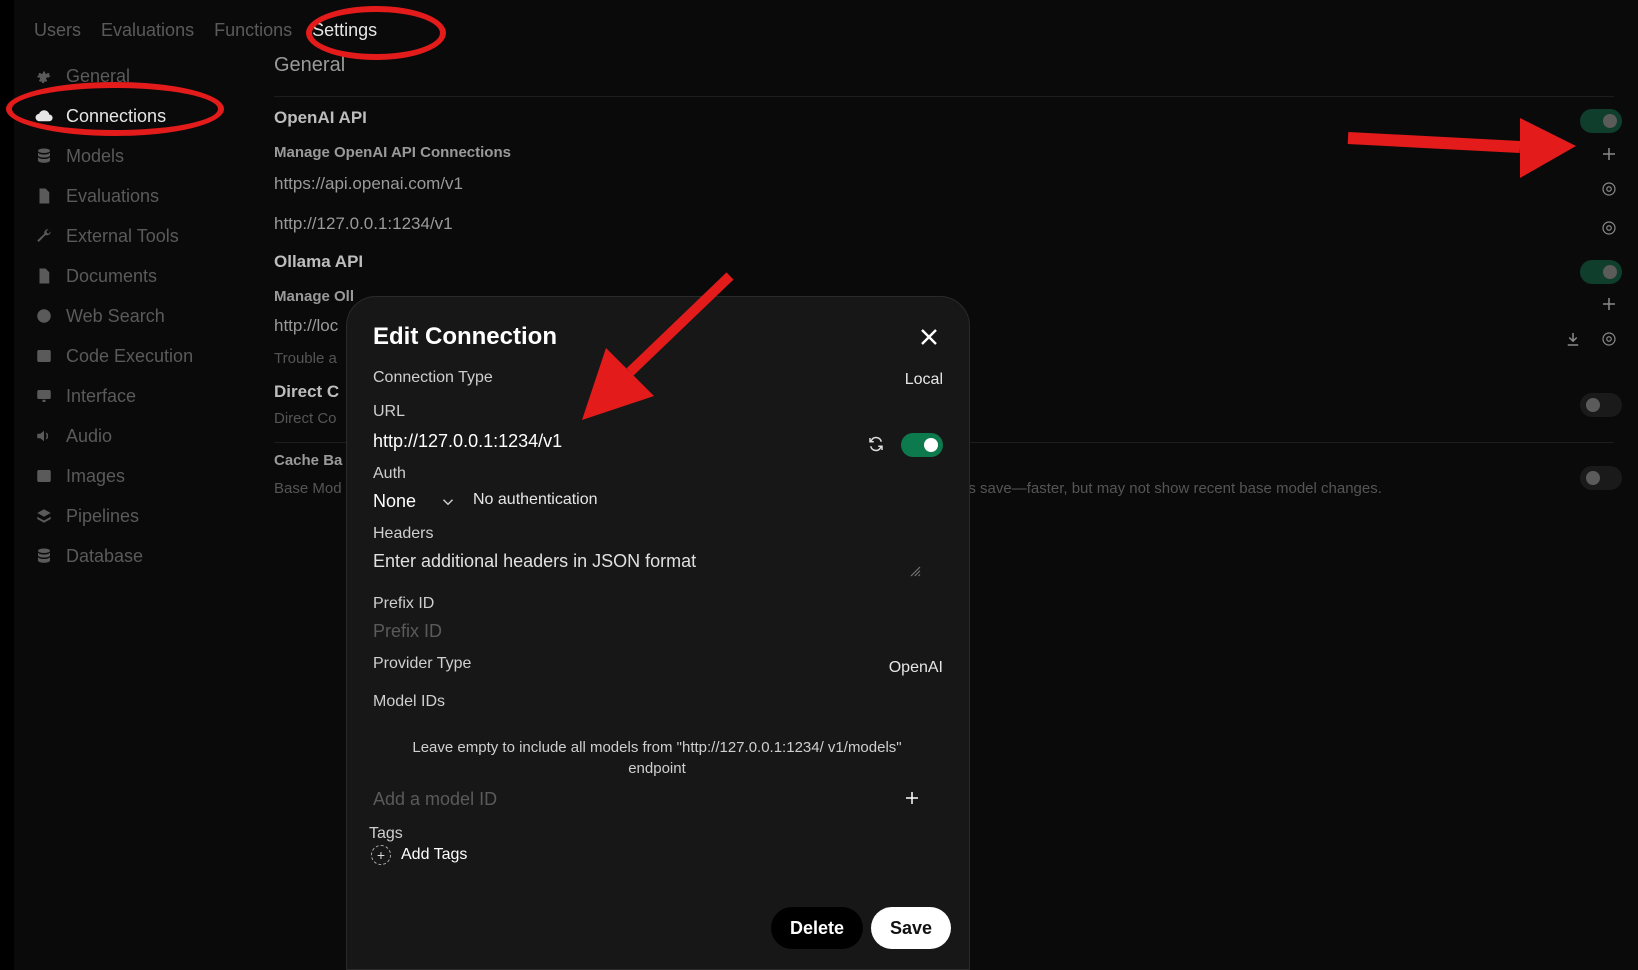 This screenshot has width=1638, height=970. I want to click on ollama-api-toggle, so click(1601, 272).